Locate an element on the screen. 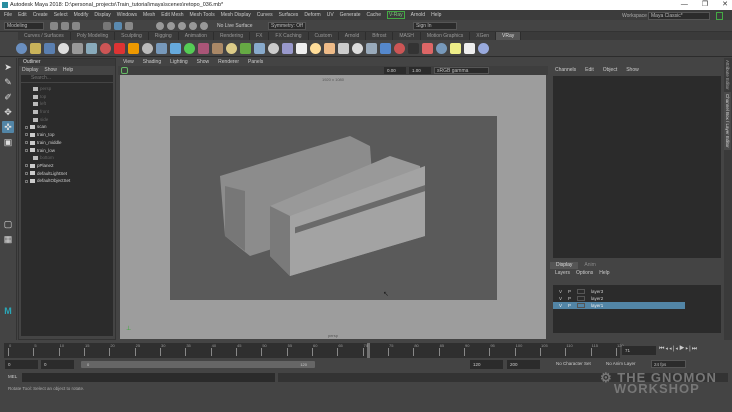 Image resolution: width=732 pixels, height=412 pixels. outliner-item: front is located at coordinates (67, 112).